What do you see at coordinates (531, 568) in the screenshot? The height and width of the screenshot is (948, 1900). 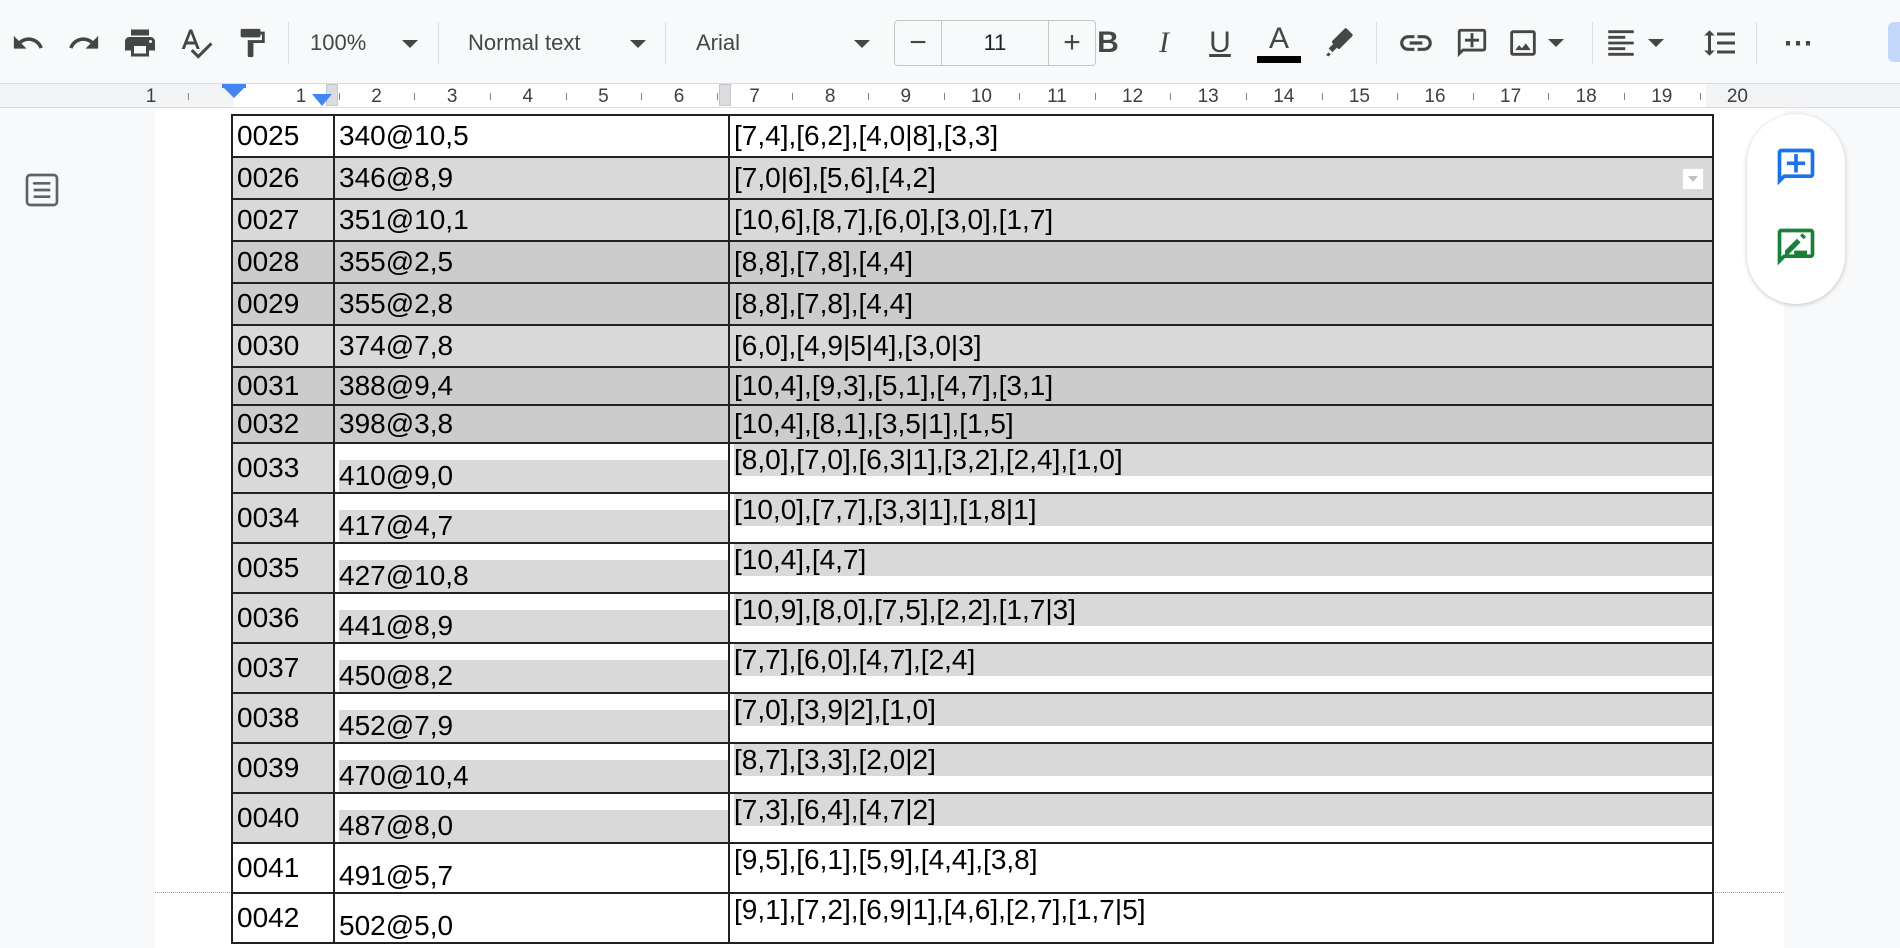 I see `cell-value: 427@10,8` at bounding box center [531, 568].